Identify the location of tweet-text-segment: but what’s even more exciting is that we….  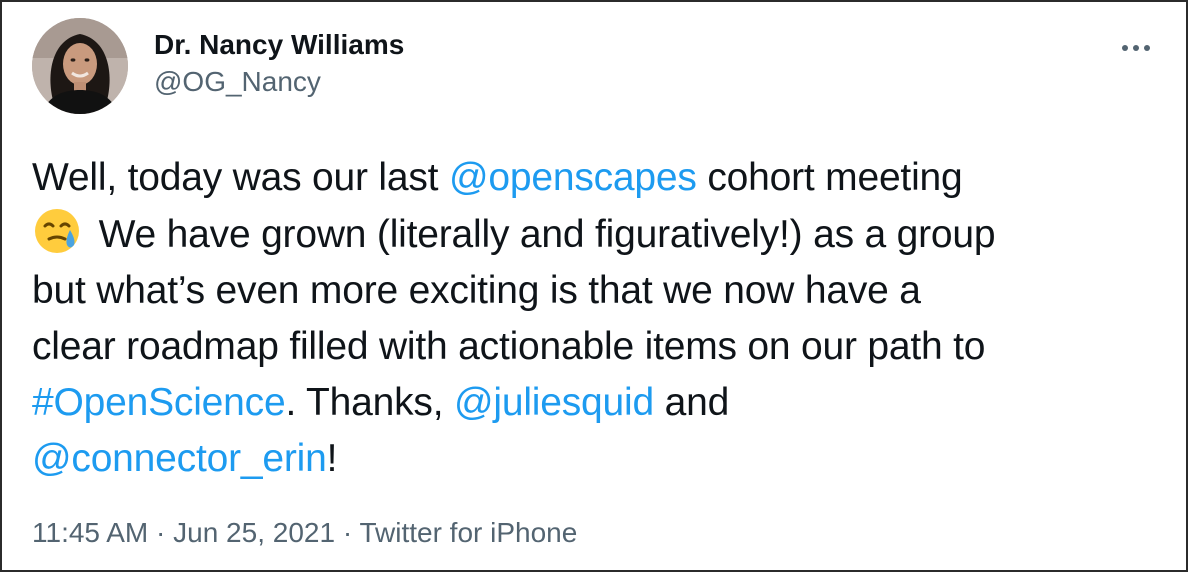
(476, 290).